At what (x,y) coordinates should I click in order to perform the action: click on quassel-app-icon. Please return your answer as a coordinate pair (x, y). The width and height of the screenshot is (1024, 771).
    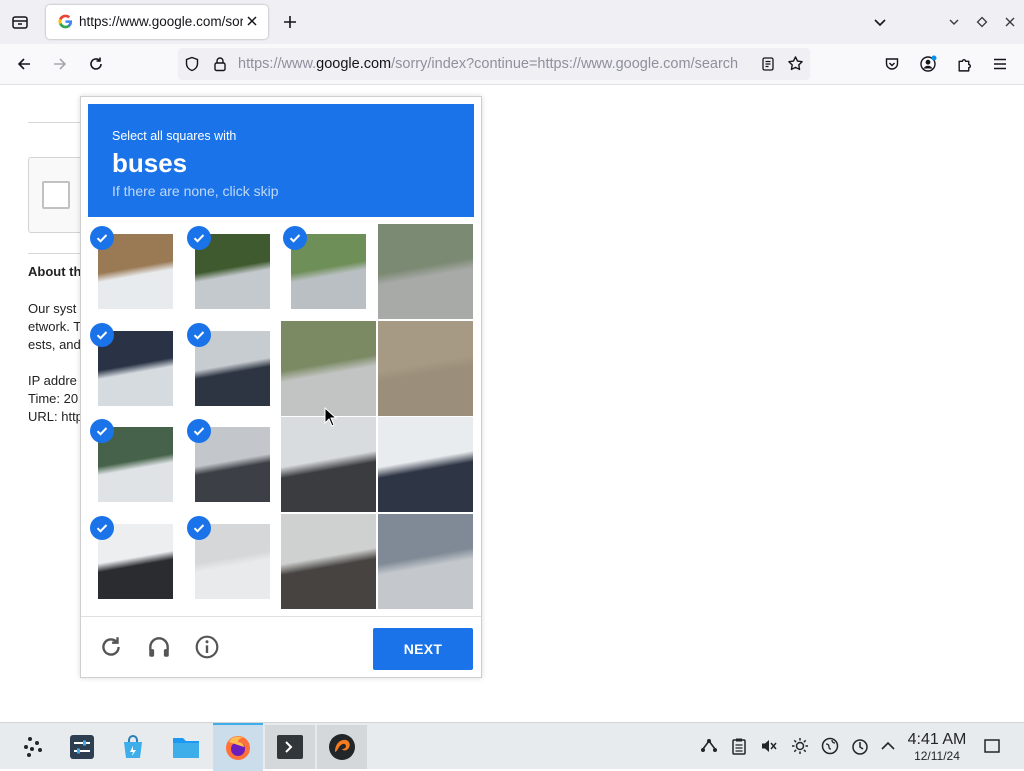
    Looking at the image, I should click on (342, 747).